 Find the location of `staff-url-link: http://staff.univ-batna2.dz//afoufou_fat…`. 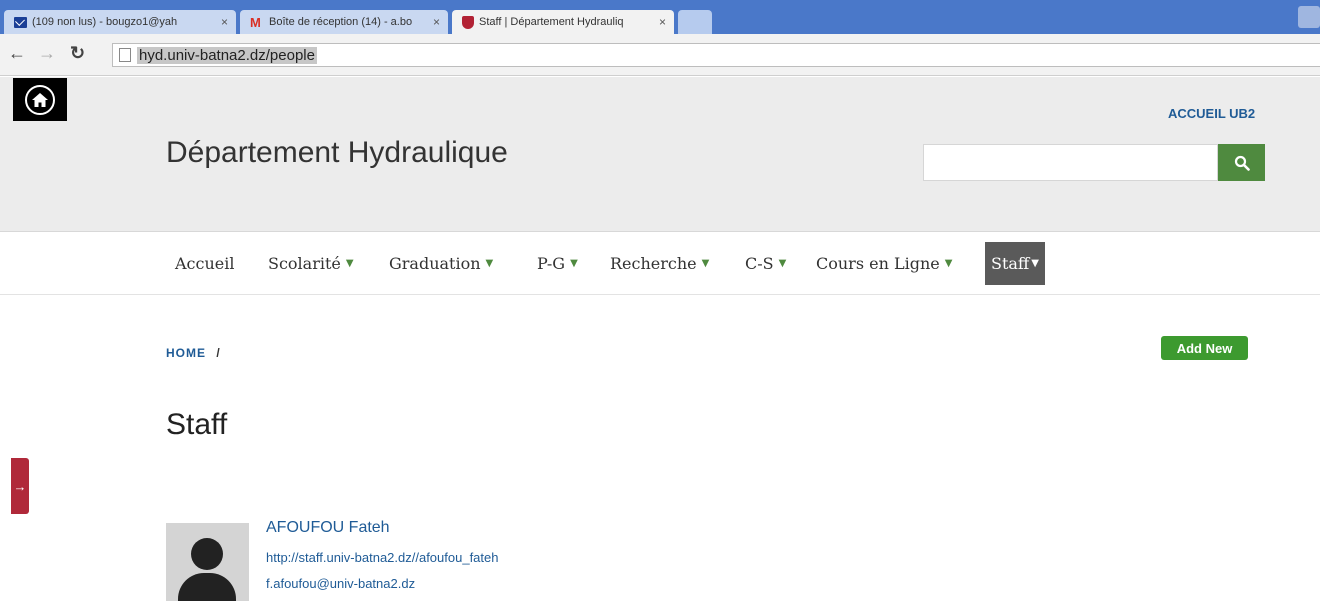

staff-url-link: http://staff.univ-batna2.dz//afoufou_fat… is located at coordinates (382, 557).